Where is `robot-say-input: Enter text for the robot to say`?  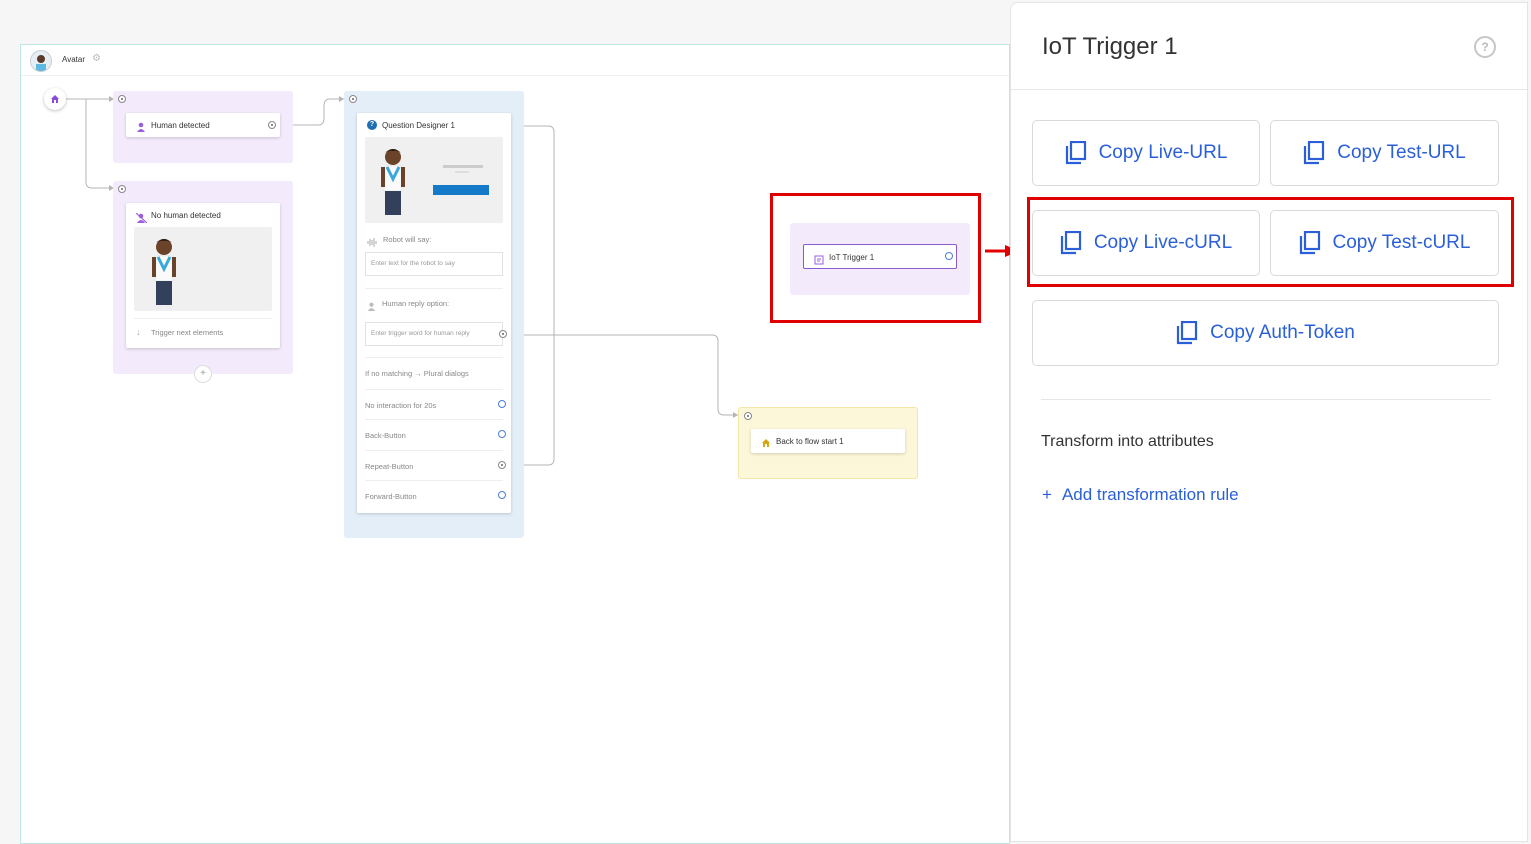
robot-say-input: Enter text for the robot to say is located at coordinates (434, 264).